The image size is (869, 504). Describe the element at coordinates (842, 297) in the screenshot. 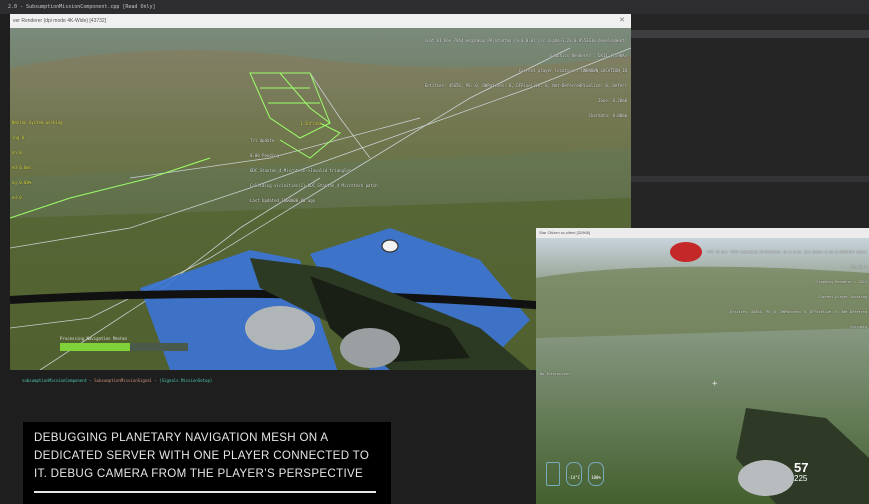

I see `hud-line: Current player location` at that location.